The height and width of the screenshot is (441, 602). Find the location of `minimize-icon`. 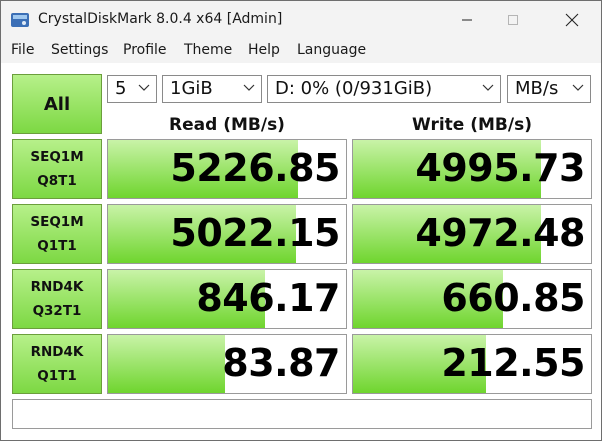

minimize-icon is located at coordinates (467, 20).